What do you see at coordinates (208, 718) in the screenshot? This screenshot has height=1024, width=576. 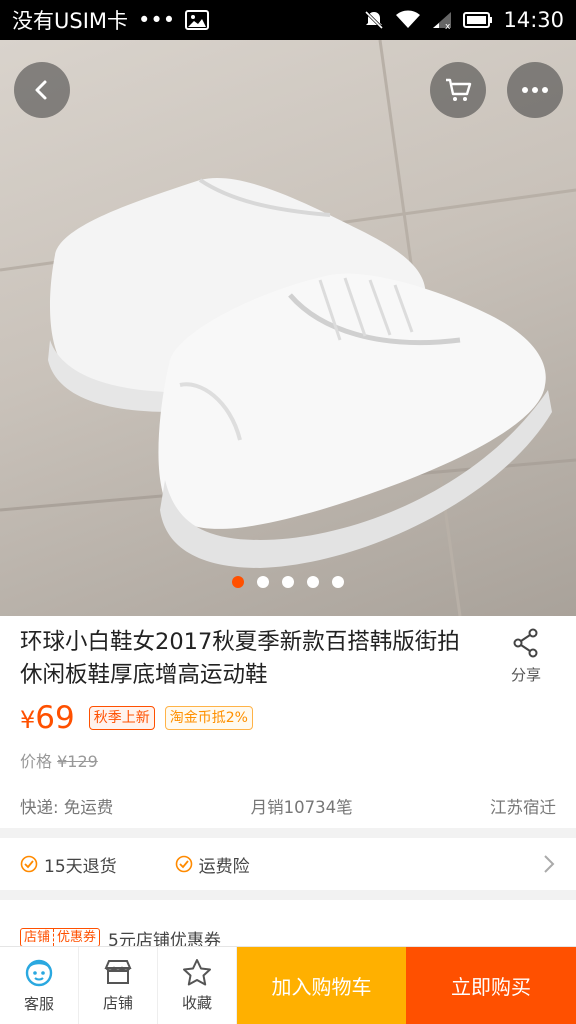 I see `coin-tag: 淘金币抵2%` at bounding box center [208, 718].